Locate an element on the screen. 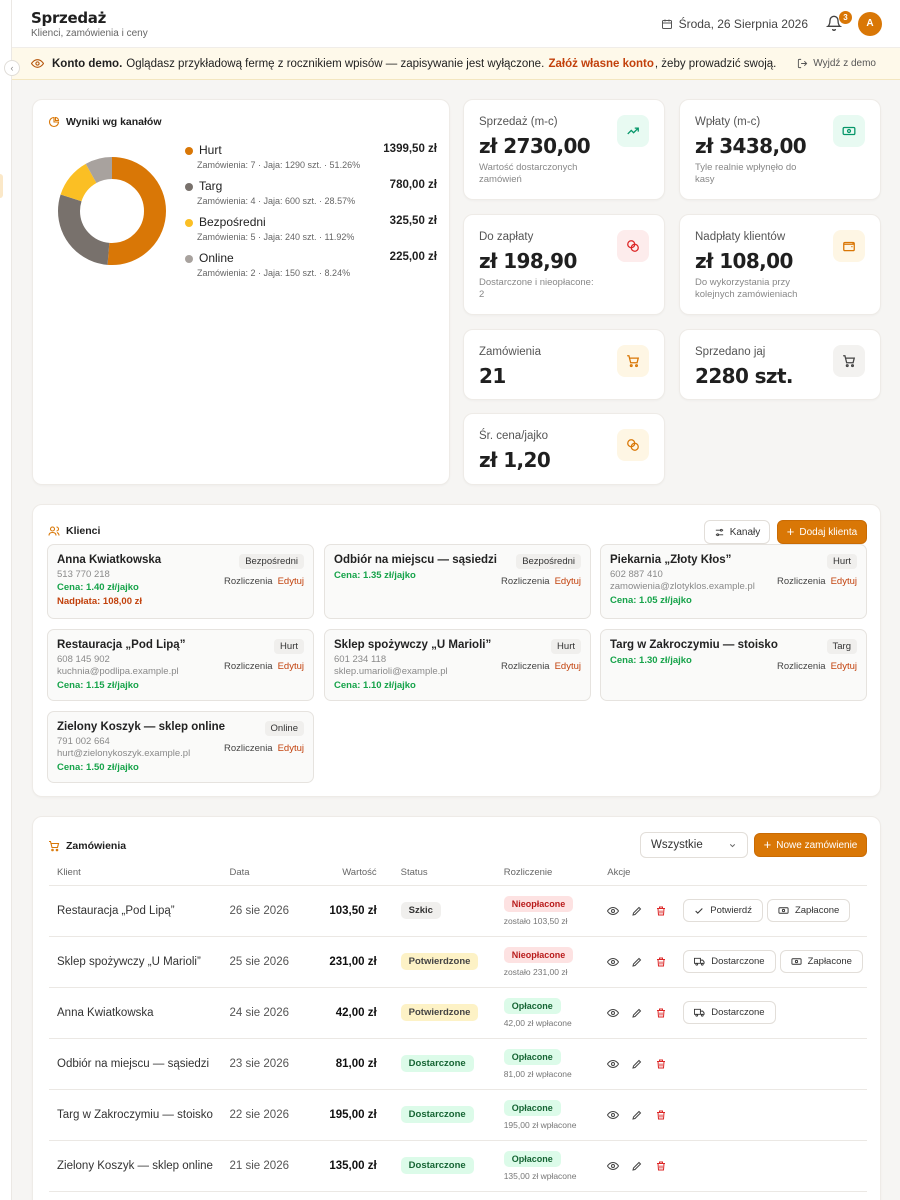  customer-phone: 608 145 902 is located at coordinates (83, 659).